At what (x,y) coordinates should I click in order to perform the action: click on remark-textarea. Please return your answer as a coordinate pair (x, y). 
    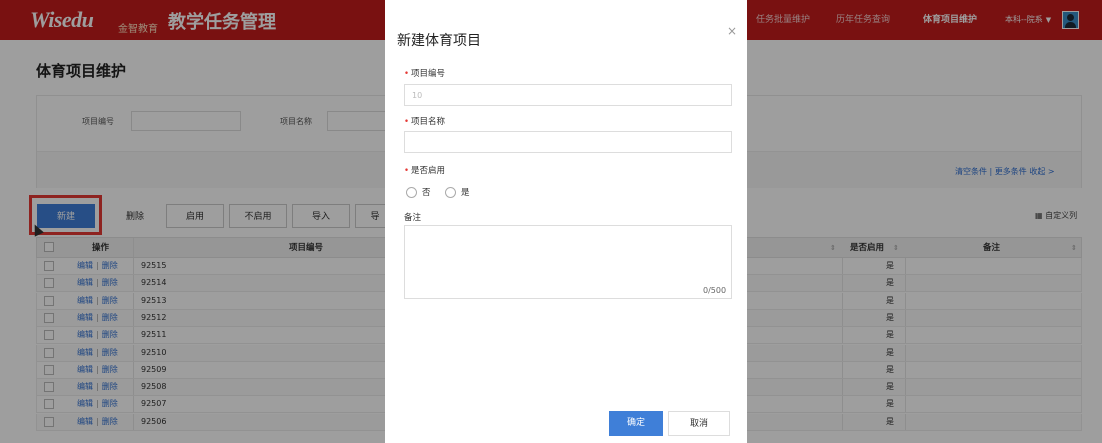
    Looking at the image, I should click on (568, 262).